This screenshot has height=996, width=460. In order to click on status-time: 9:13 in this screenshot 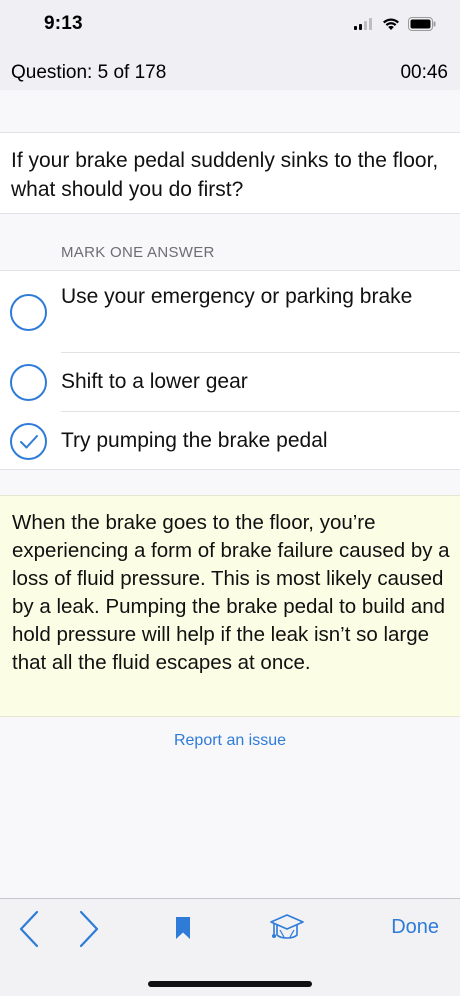, I will do `click(63, 23)`.